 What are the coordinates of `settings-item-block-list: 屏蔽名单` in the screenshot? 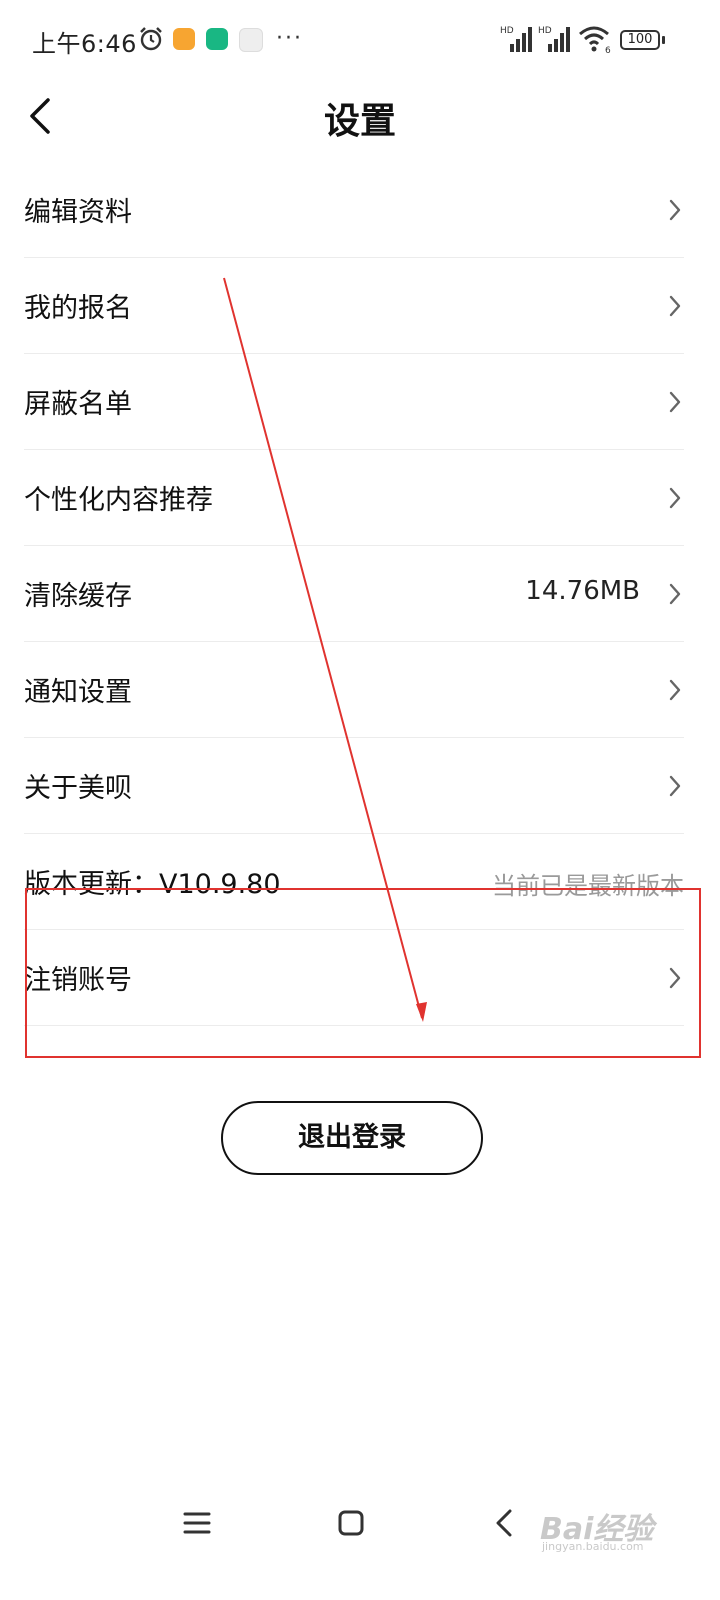 It's located at (354, 402).